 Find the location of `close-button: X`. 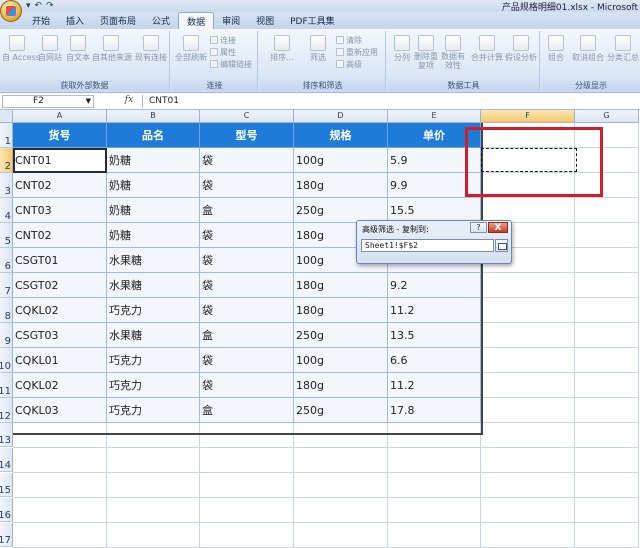

close-button: X is located at coordinates (498, 227).